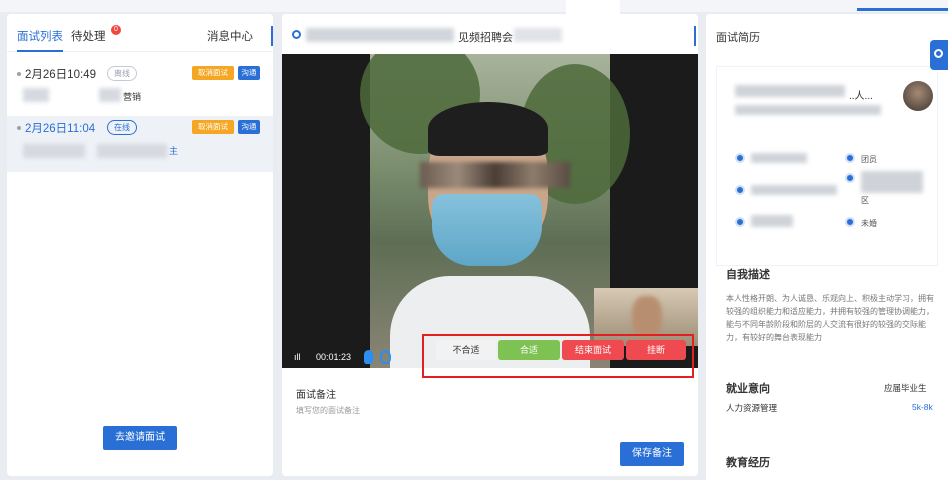 The image size is (948, 480). I want to click on redacted-title-tail, so click(538, 35).